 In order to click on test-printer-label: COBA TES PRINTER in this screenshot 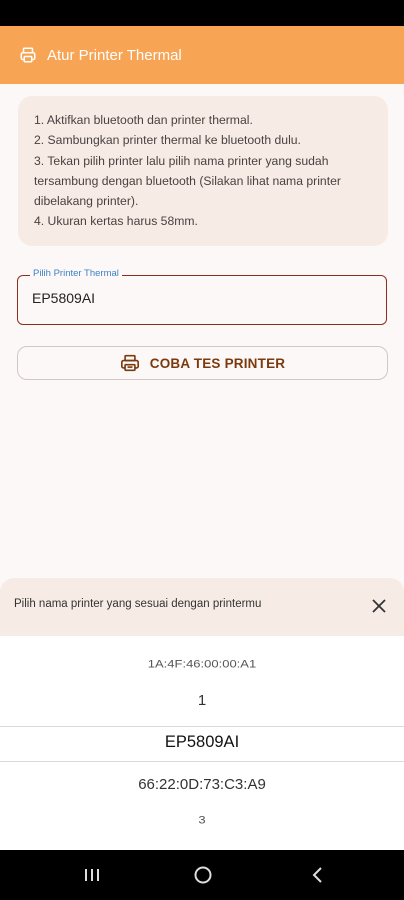, I will do `click(217, 363)`.